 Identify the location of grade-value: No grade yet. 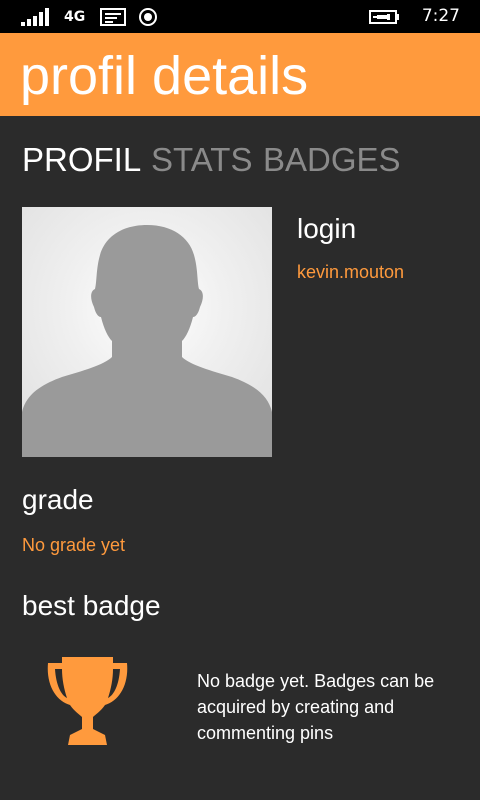
(74, 545).